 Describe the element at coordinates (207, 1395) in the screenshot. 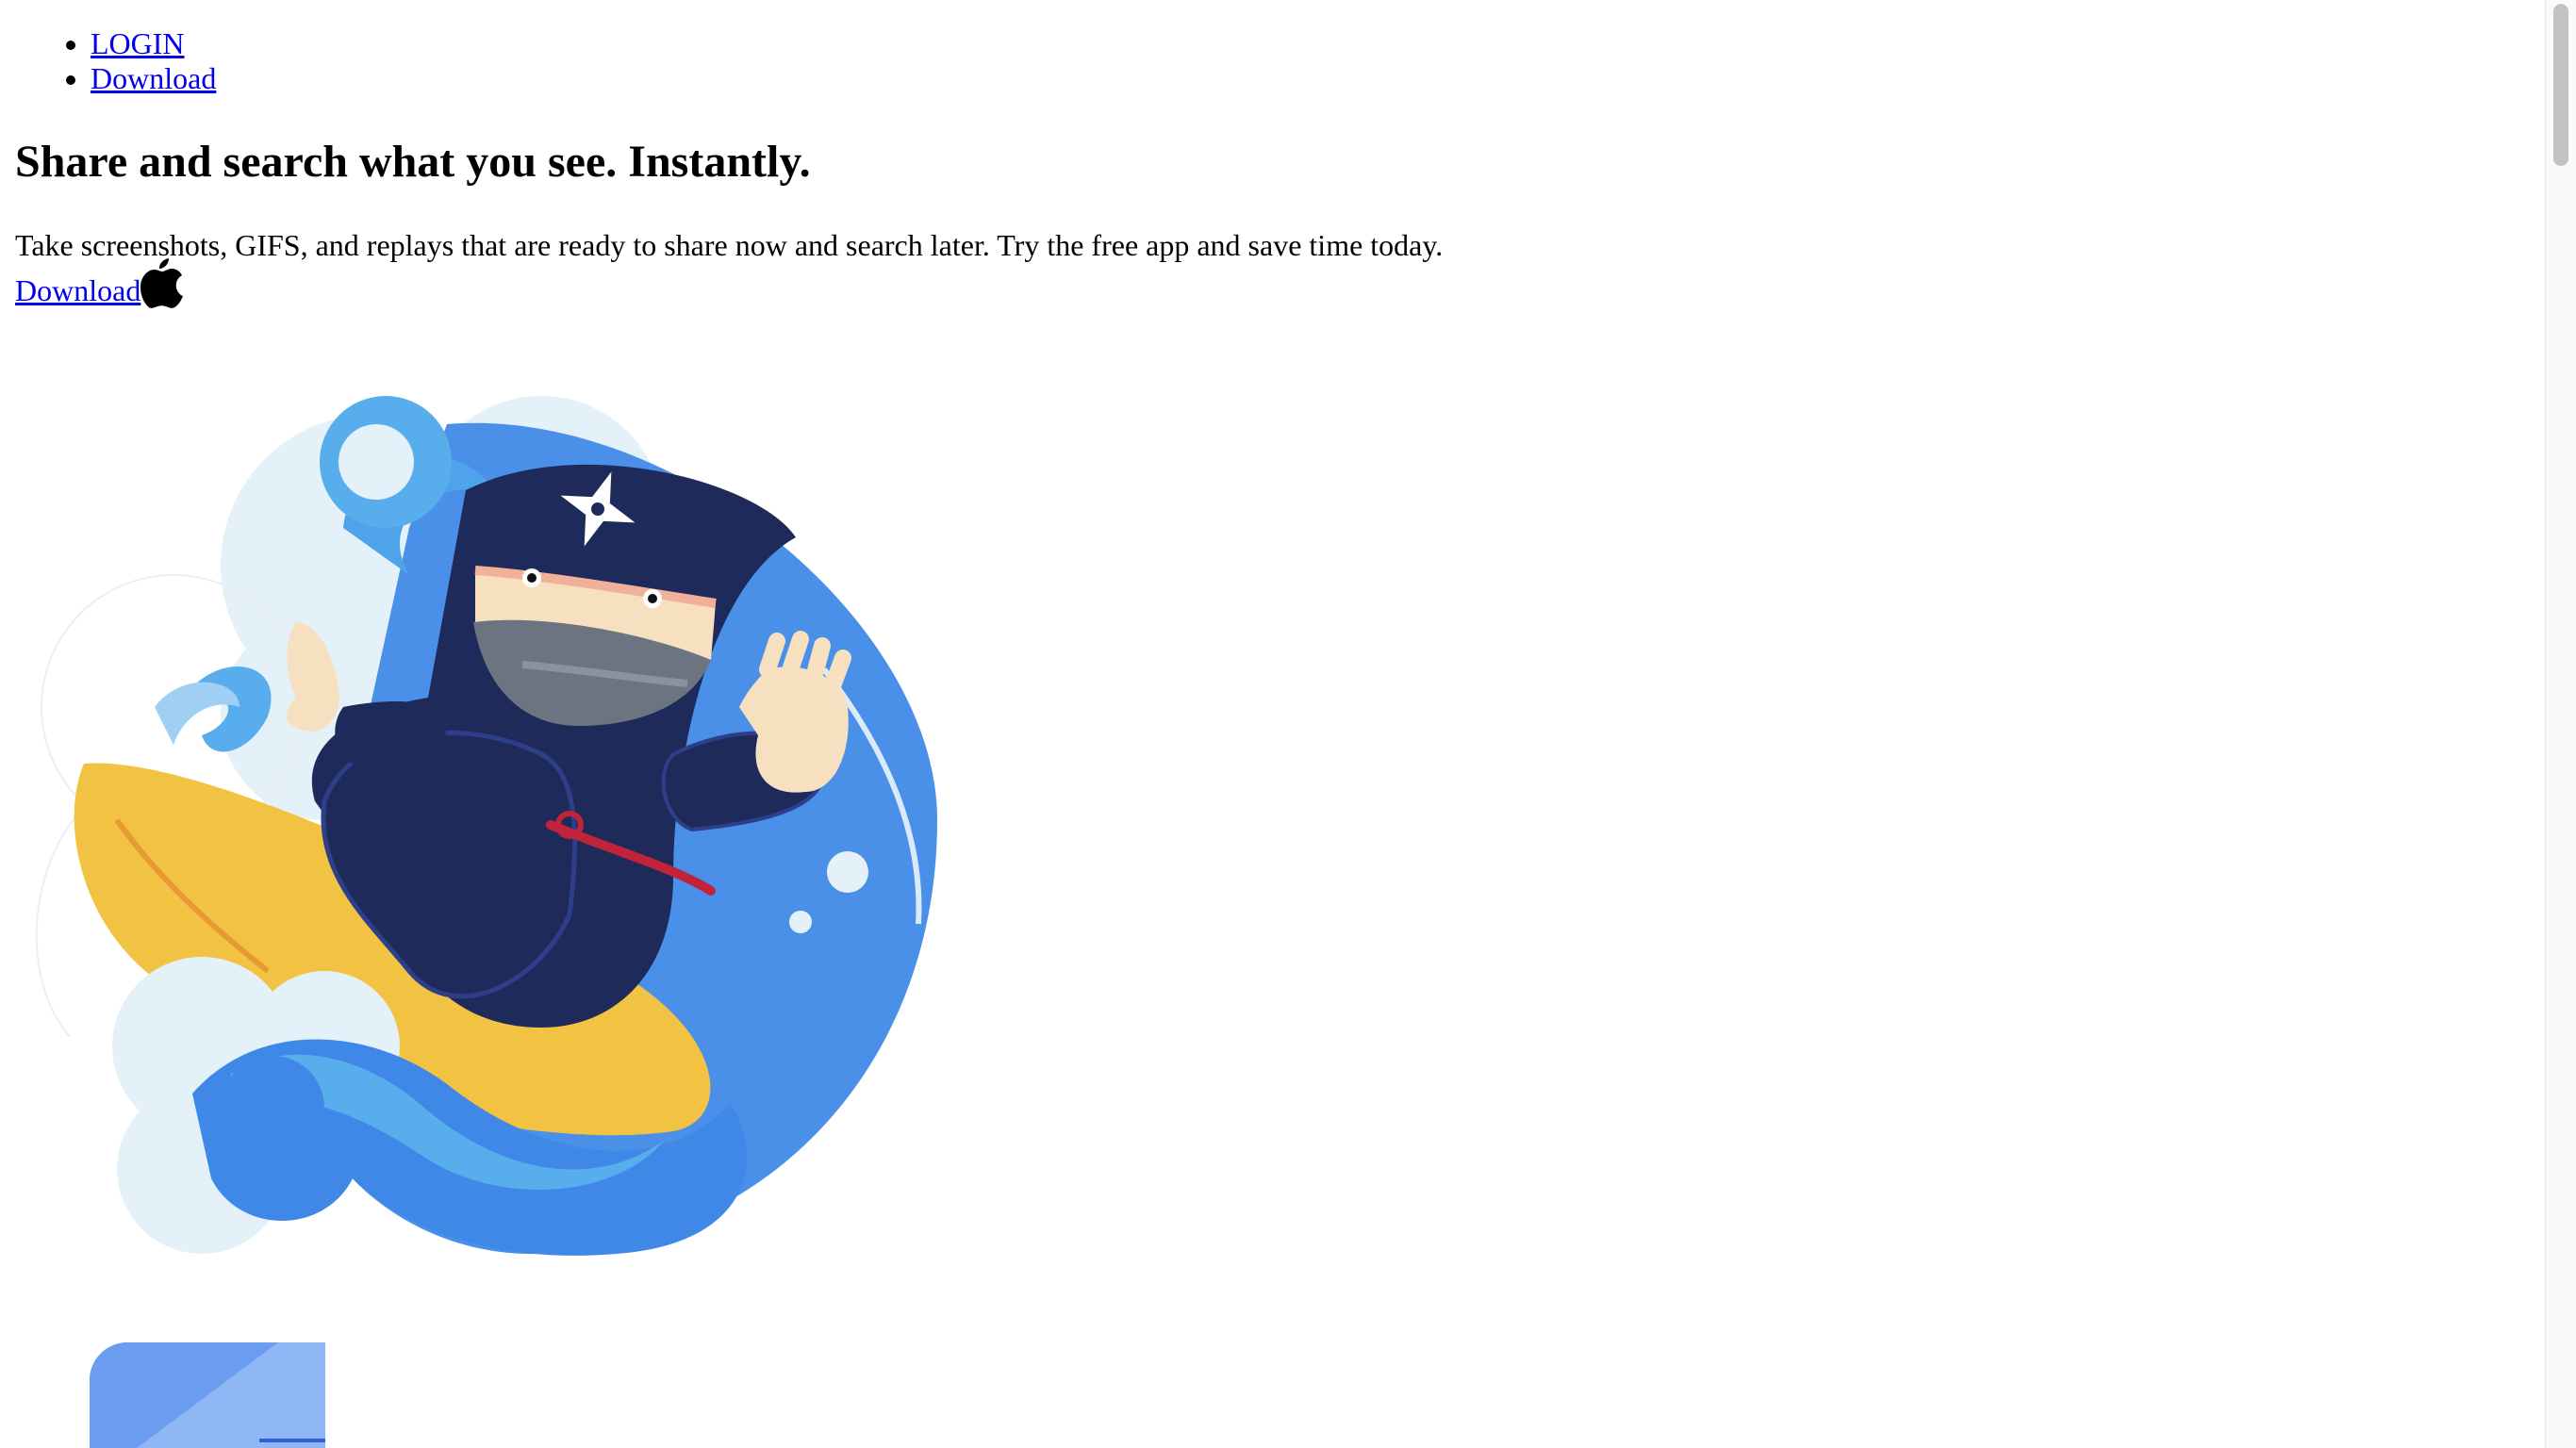

I see `feature-card-illustration` at that location.